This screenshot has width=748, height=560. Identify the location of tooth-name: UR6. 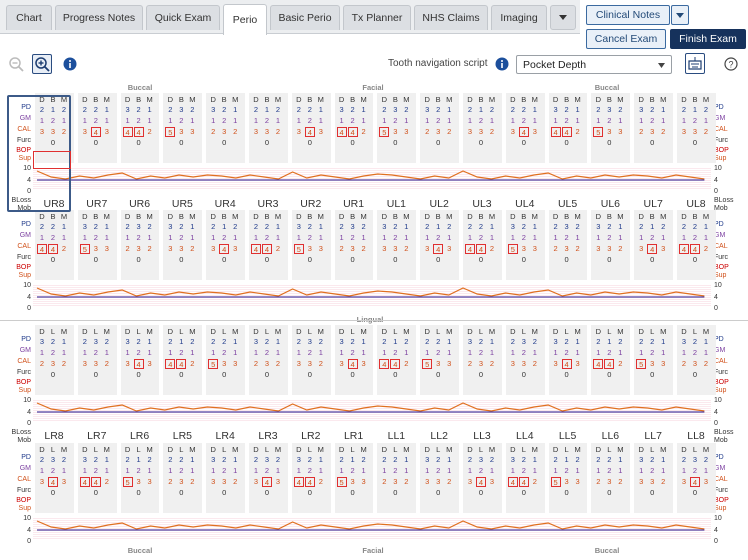
(140, 204).